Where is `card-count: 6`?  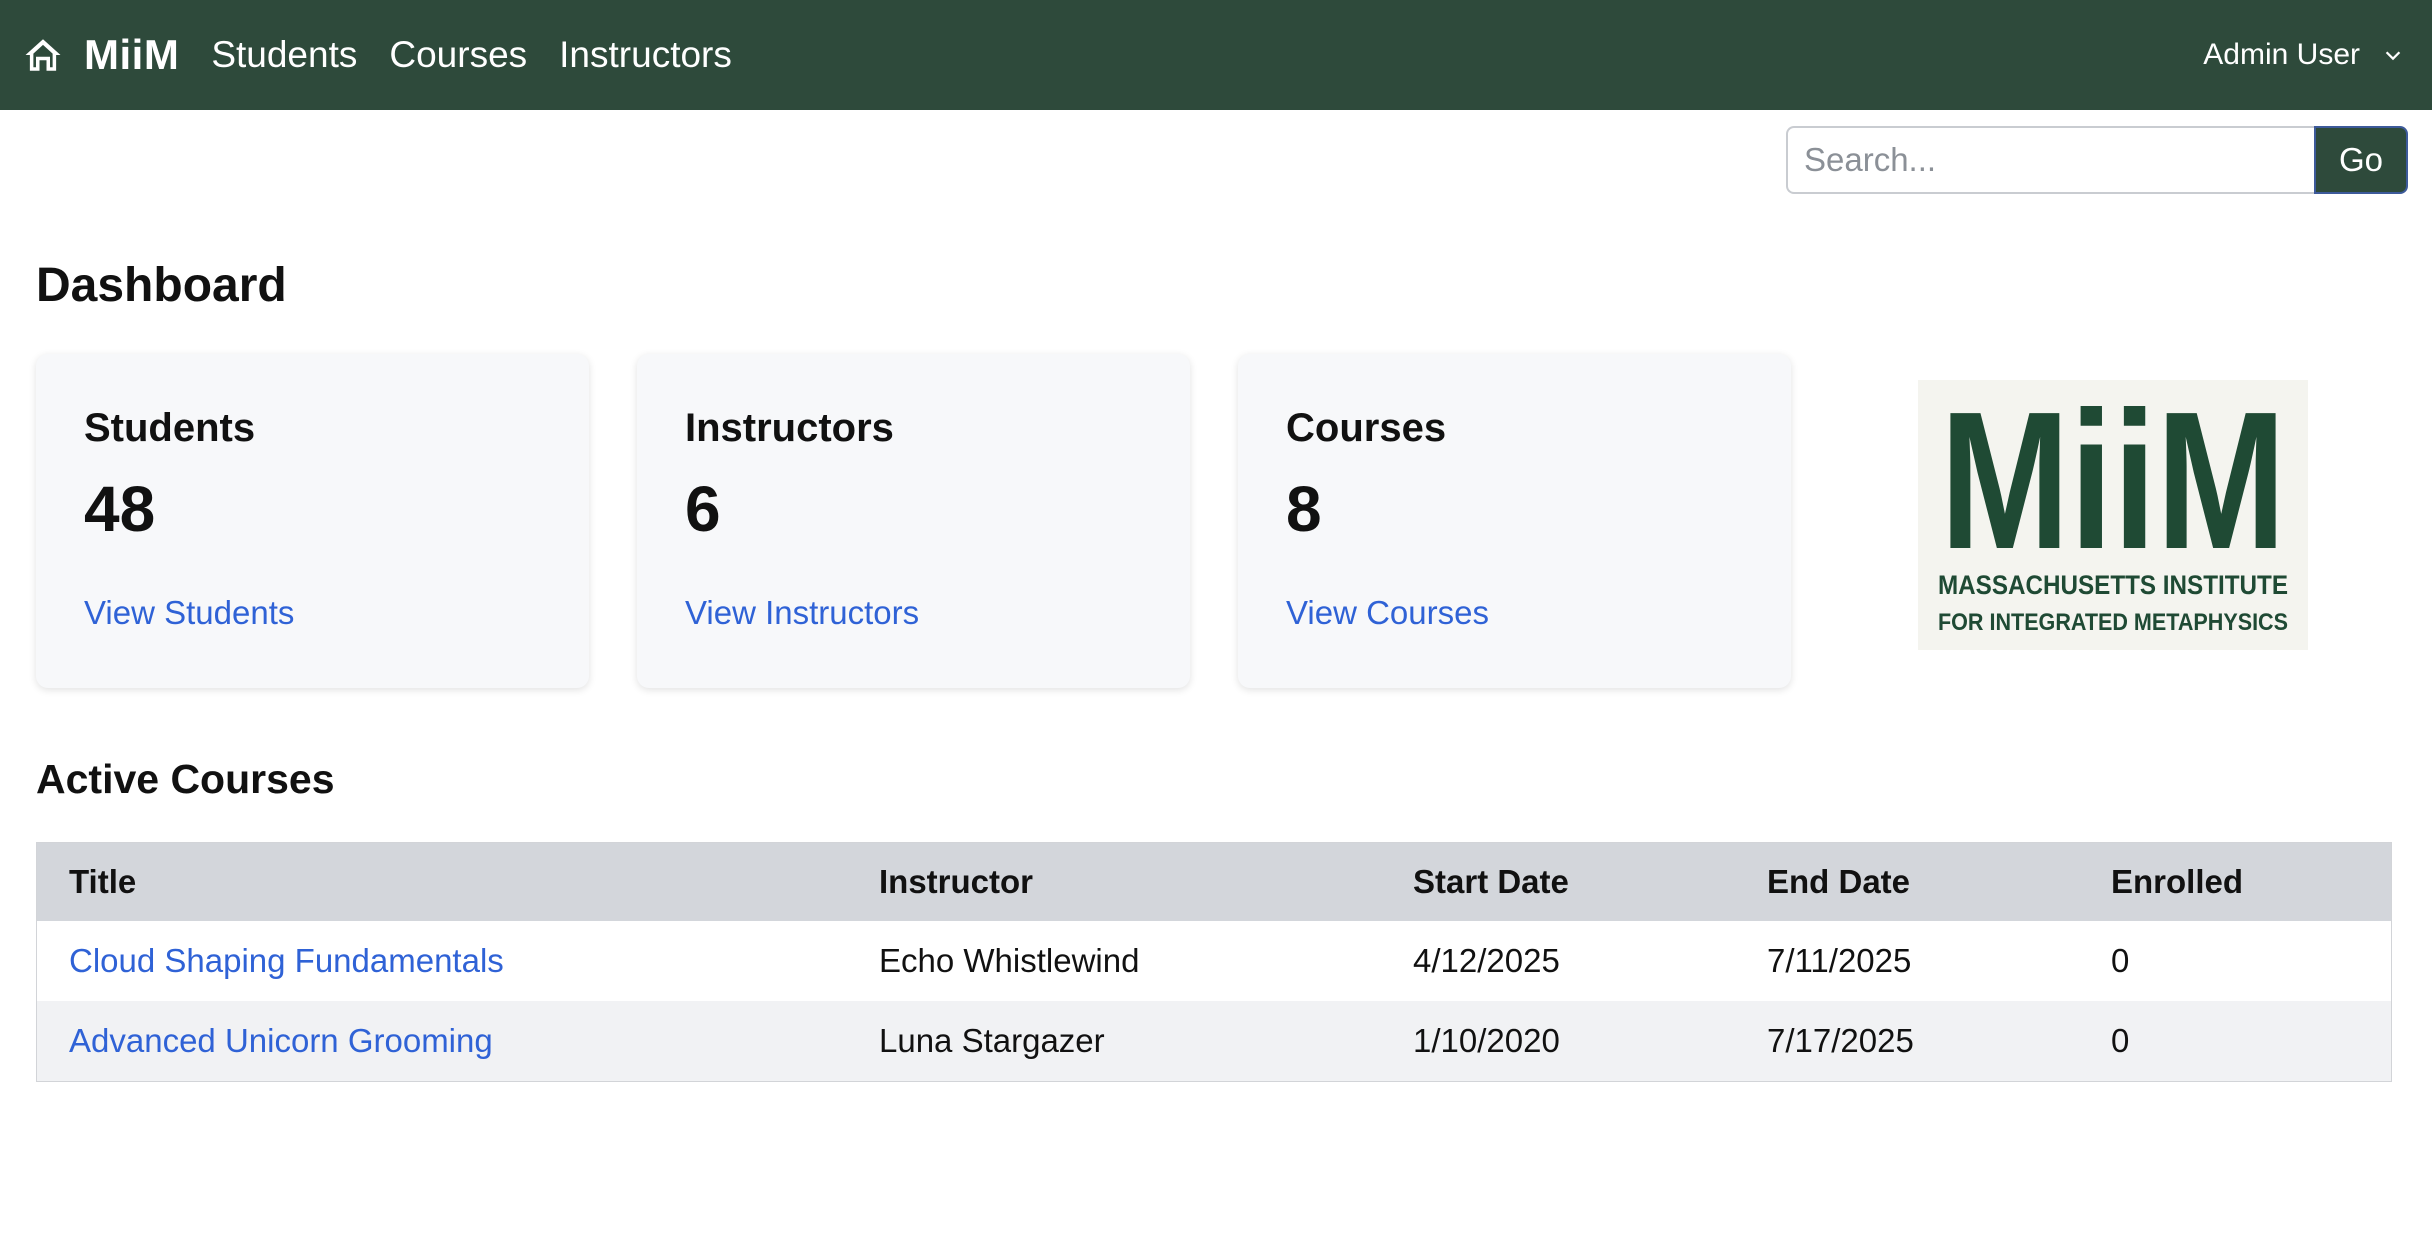
card-count: 6 is located at coordinates (703, 509).